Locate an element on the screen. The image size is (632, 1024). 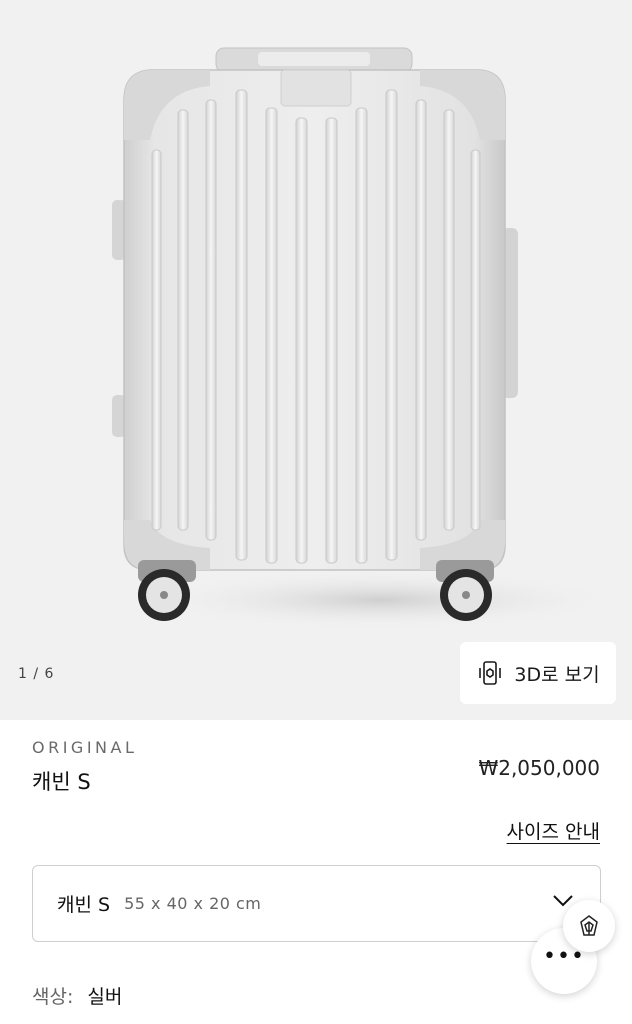
brand-assistant-button is located at coordinates (589, 926).